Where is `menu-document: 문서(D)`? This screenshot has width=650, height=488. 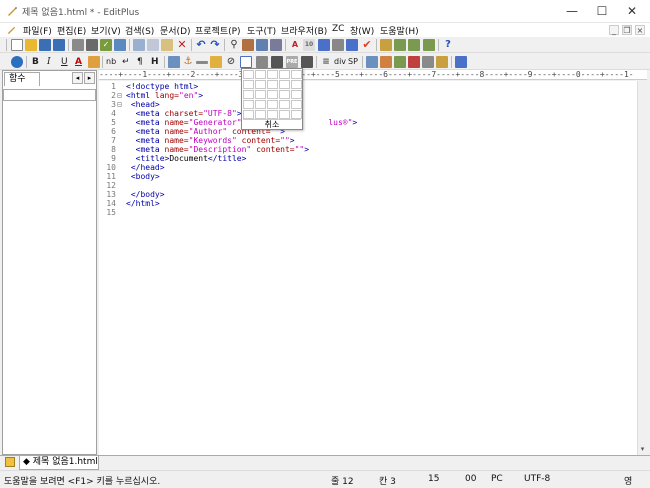
menu-document: 문서(D) is located at coordinates (175, 30).